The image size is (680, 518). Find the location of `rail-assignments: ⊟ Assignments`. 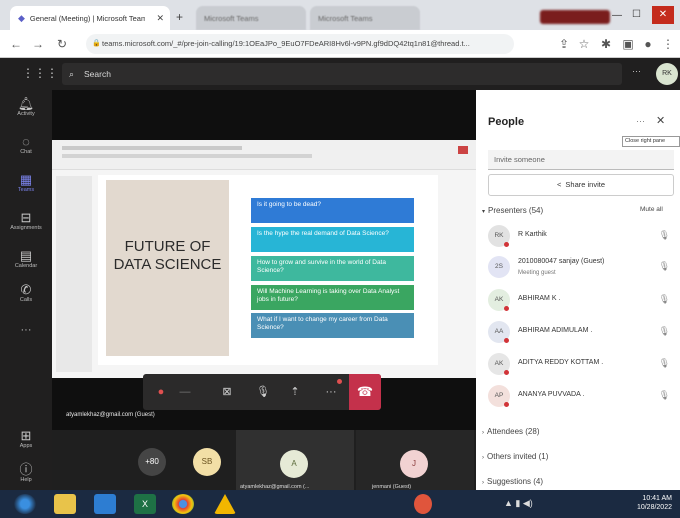

rail-assignments: ⊟ Assignments is located at coordinates (26, 220).